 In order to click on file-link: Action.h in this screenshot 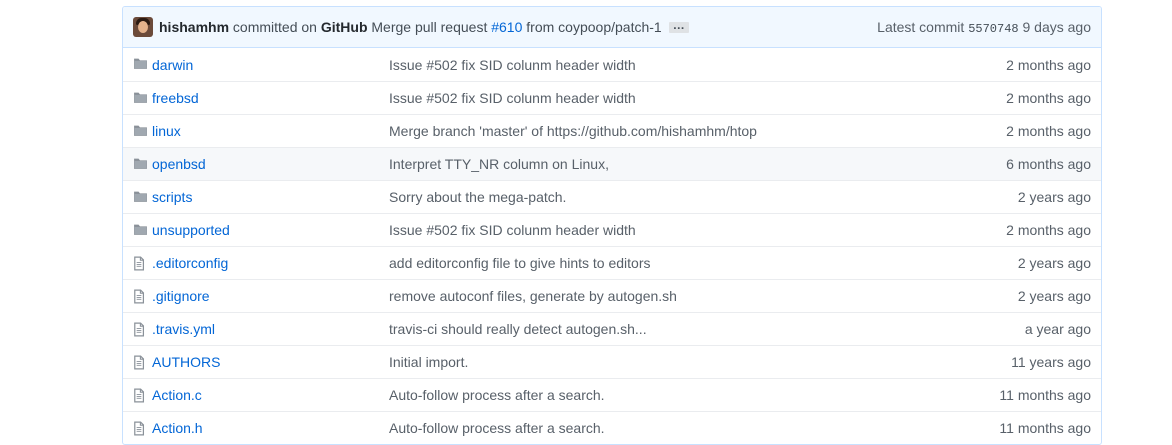, I will do `click(177, 428)`.